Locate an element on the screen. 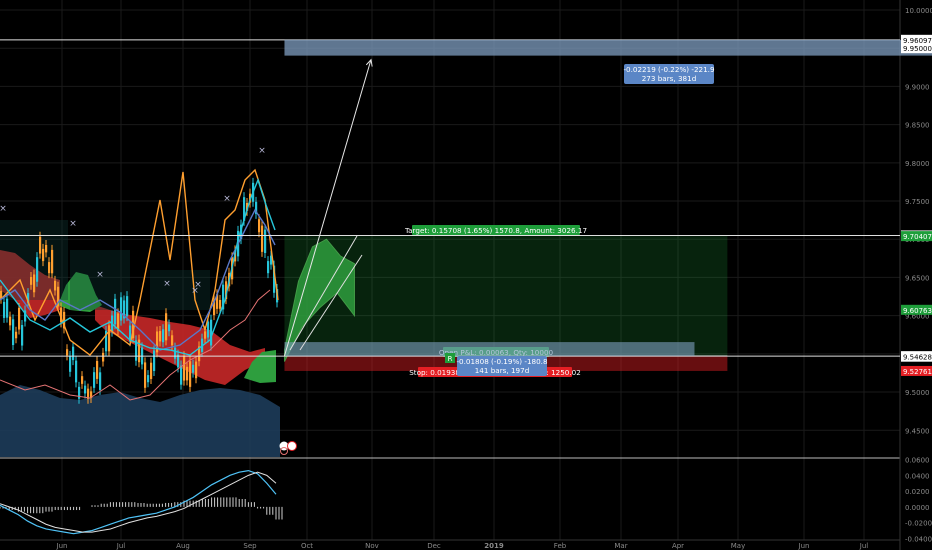  price-badge: 9.60763 is located at coordinates (916, 309).